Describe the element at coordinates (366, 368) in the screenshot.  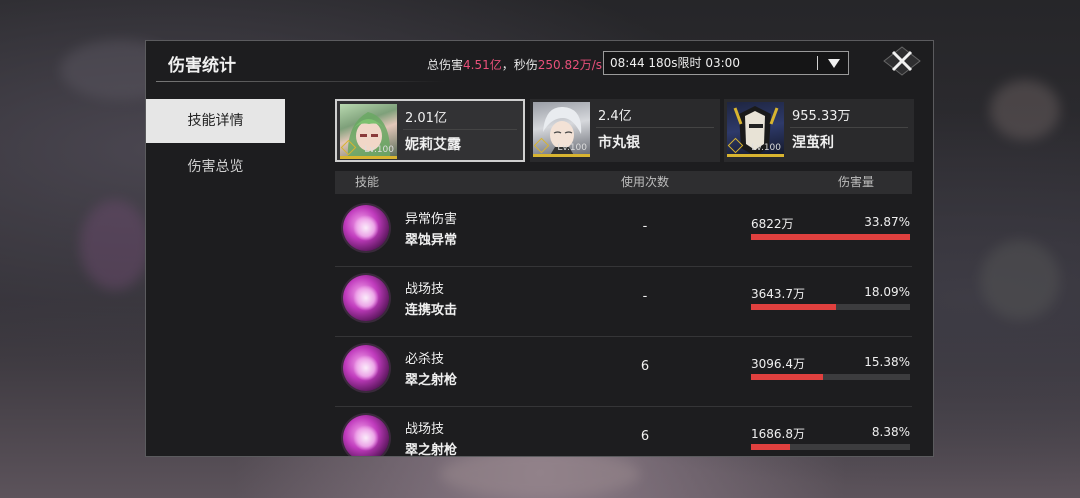
I see `ultimate-skill-icon` at that location.